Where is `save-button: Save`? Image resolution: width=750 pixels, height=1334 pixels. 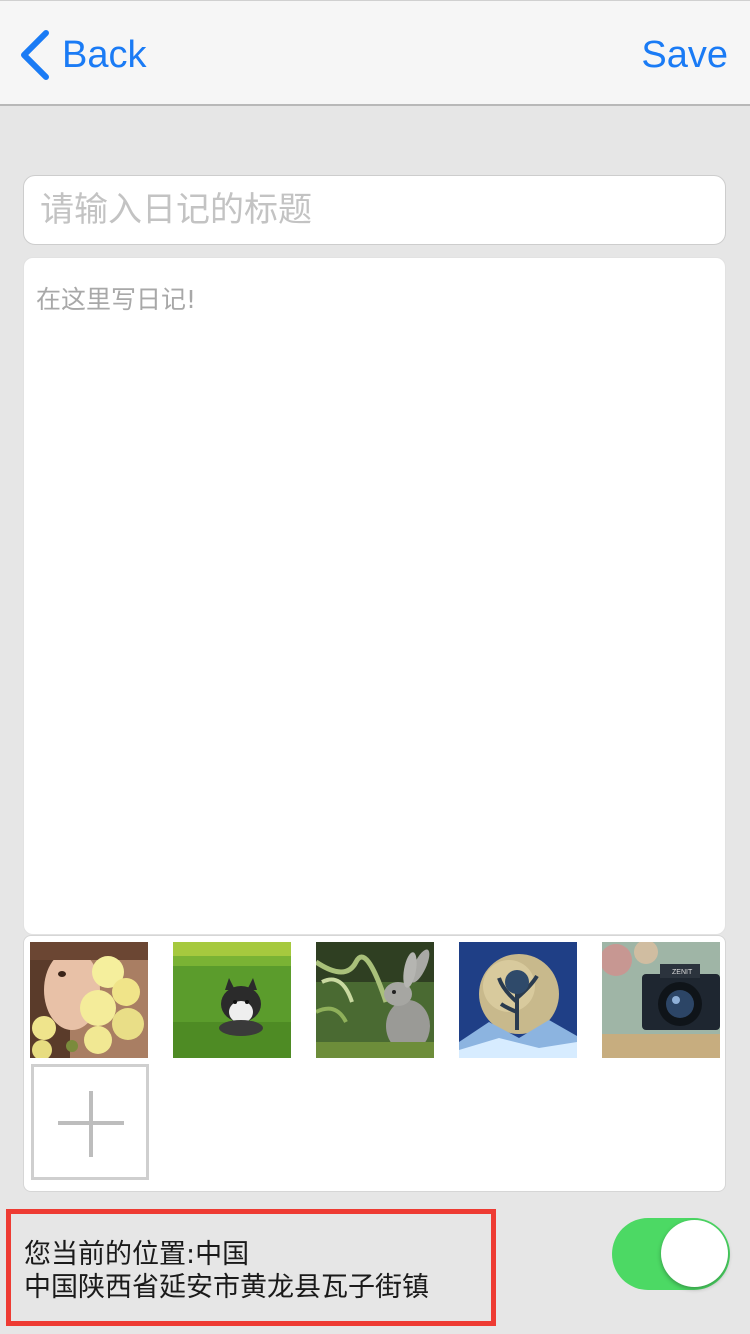 save-button: Save is located at coordinates (684, 55).